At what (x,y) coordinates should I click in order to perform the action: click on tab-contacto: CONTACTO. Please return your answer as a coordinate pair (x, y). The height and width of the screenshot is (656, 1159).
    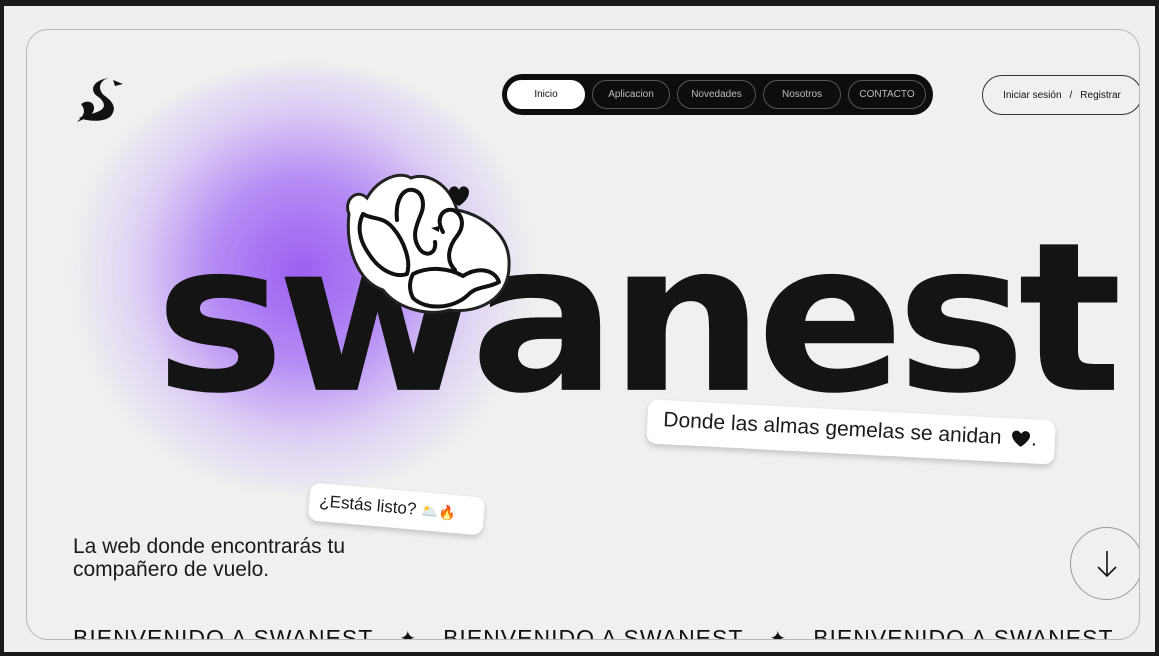
    Looking at the image, I should click on (887, 94).